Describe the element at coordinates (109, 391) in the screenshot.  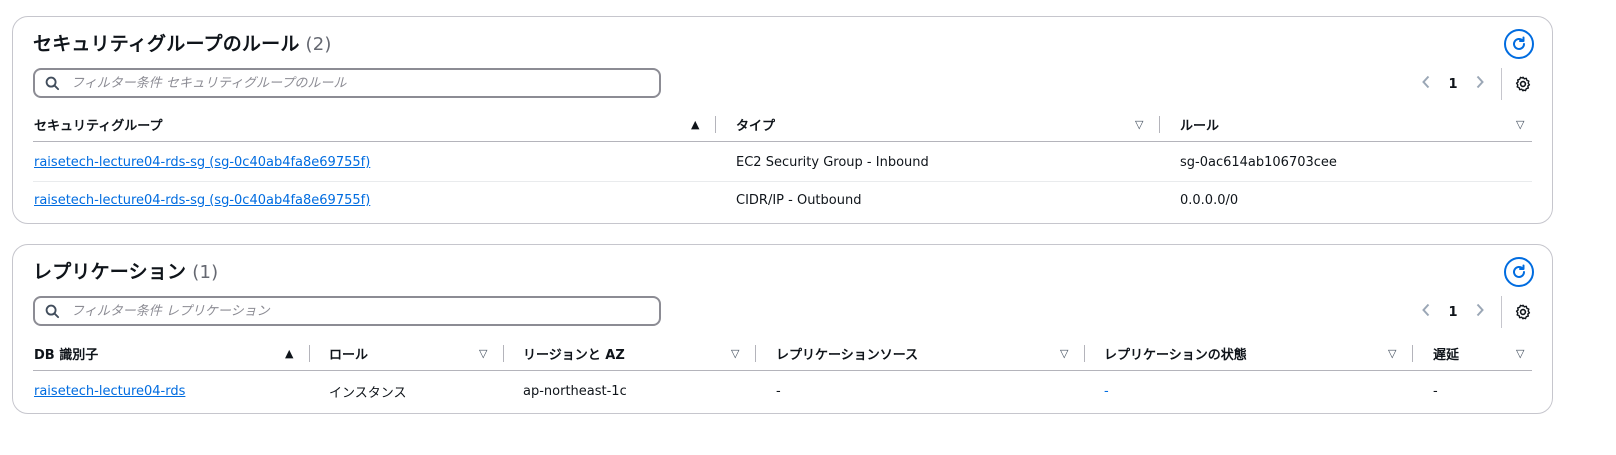
I see `db-identifier-link: raisetech-lecture04-rds` at that location.